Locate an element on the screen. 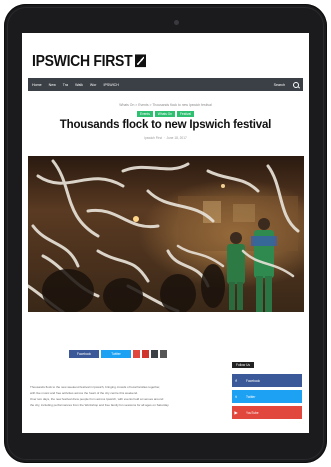  article-meta: Ipswich First · June 18, 2017 is located at coordinates (165, 138).